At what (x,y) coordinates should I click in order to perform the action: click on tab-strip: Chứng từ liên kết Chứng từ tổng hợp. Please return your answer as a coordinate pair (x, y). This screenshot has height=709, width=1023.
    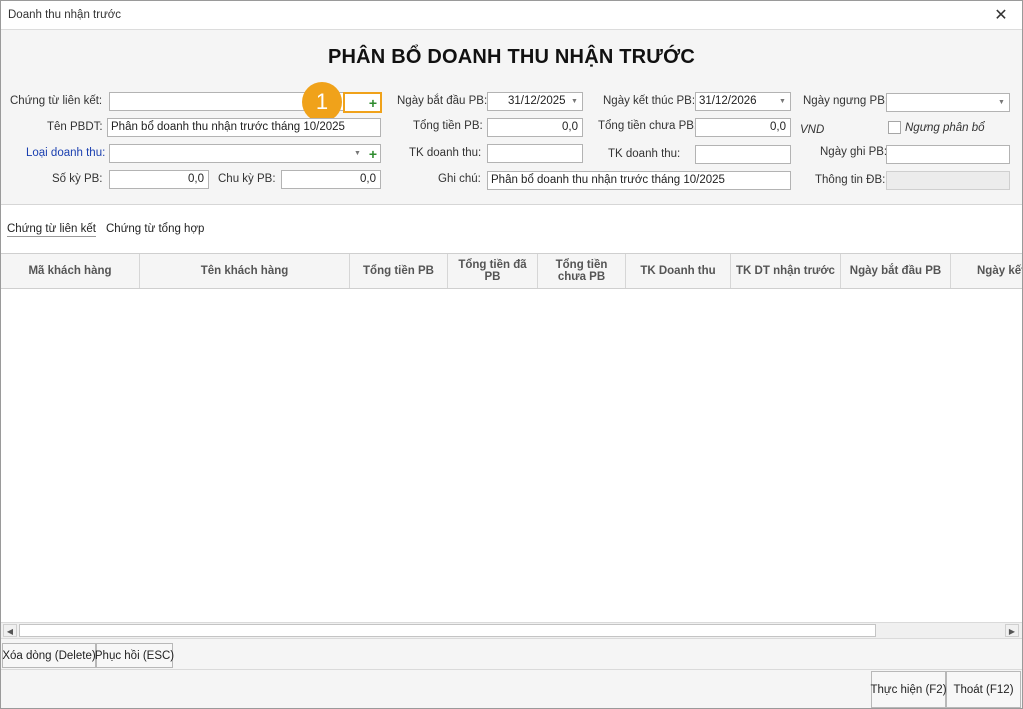
    Looking at the image, I should click on (511, 229).